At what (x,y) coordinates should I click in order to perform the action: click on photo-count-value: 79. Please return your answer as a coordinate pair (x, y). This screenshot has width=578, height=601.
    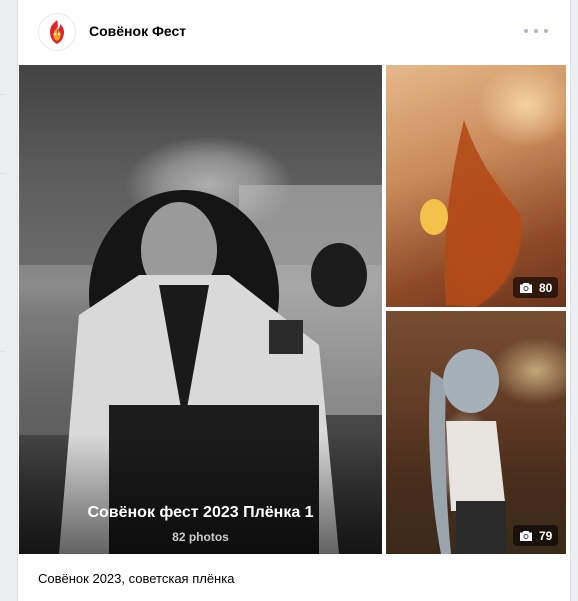
    Looking at the image, I should click on (546, 535).